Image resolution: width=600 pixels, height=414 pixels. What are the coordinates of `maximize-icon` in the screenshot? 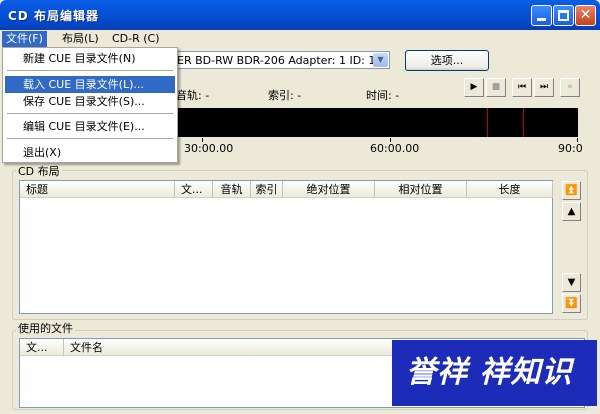 It's located at (563, 15).